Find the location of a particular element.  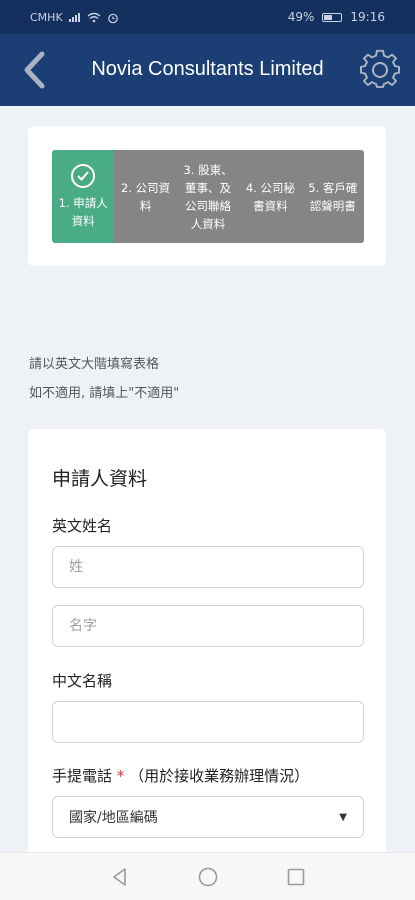

system-nav-bar is located at coordinates (207, 876).